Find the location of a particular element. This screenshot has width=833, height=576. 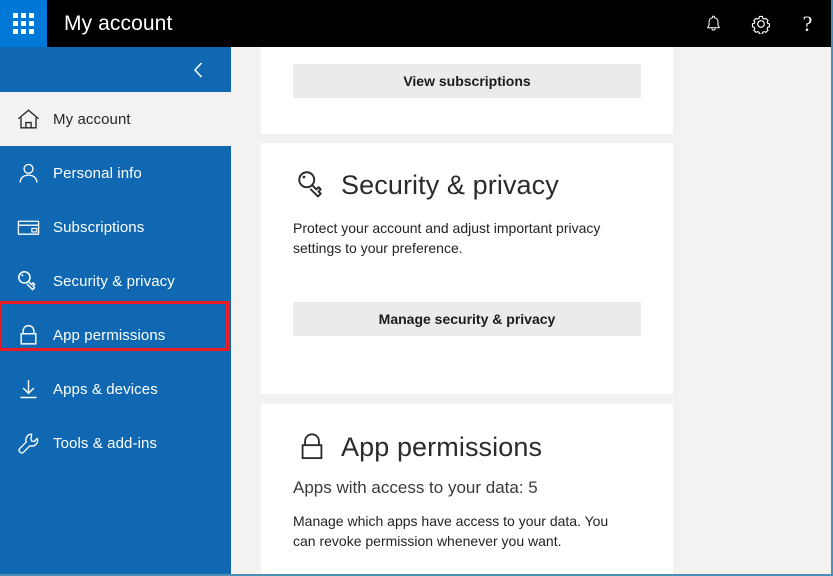

topbar-actions: ? is located at coordinates (760, 23).